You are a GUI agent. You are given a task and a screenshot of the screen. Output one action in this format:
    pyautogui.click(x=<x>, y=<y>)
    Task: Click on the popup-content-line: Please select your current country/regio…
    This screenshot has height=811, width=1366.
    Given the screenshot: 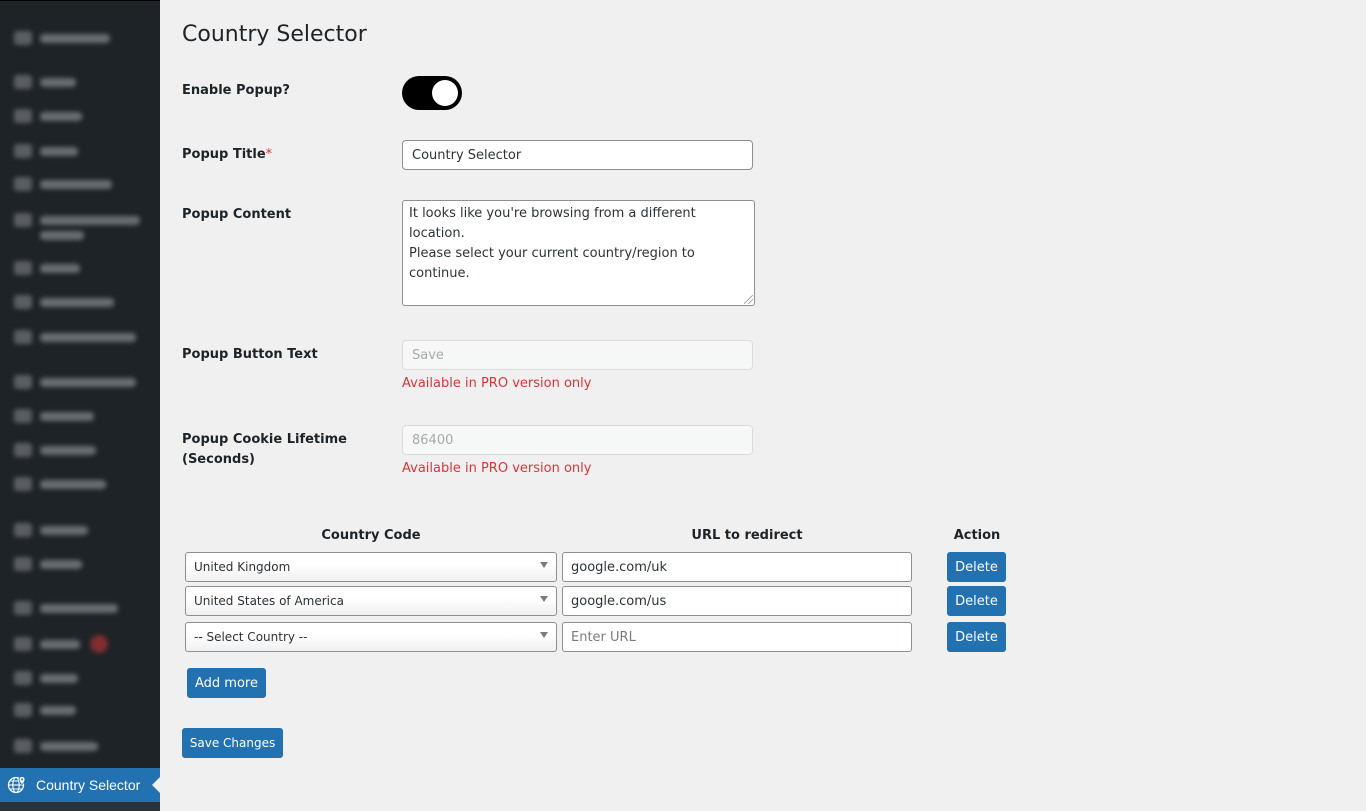 What is the action you would take?
    pyautogui.click(x=552, y=263)
    